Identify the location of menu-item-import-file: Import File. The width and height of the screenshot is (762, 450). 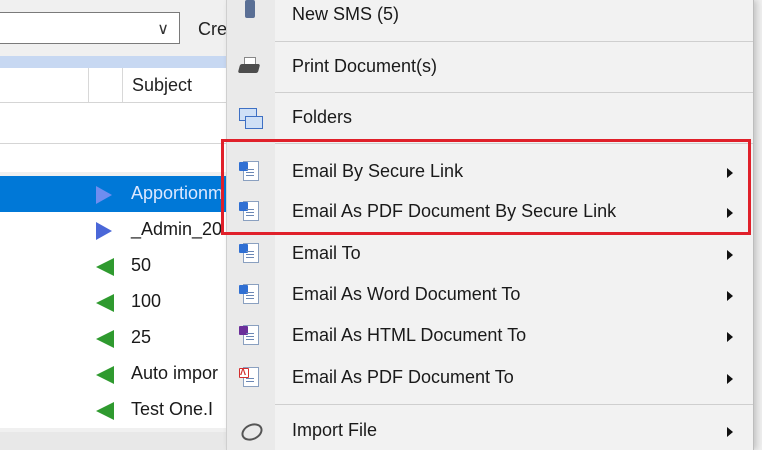
(490, 431).